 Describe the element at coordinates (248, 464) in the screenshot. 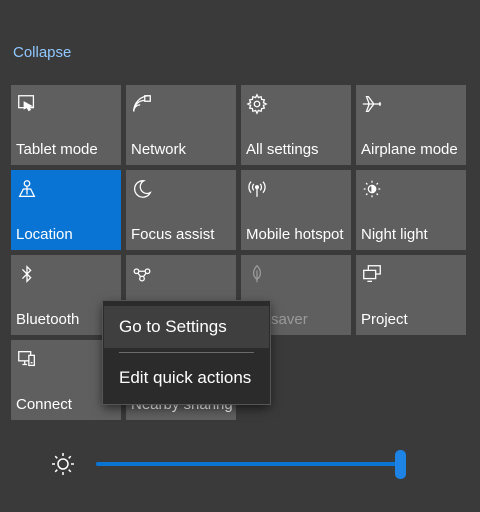

I see `brightness-slider-track` at that location.